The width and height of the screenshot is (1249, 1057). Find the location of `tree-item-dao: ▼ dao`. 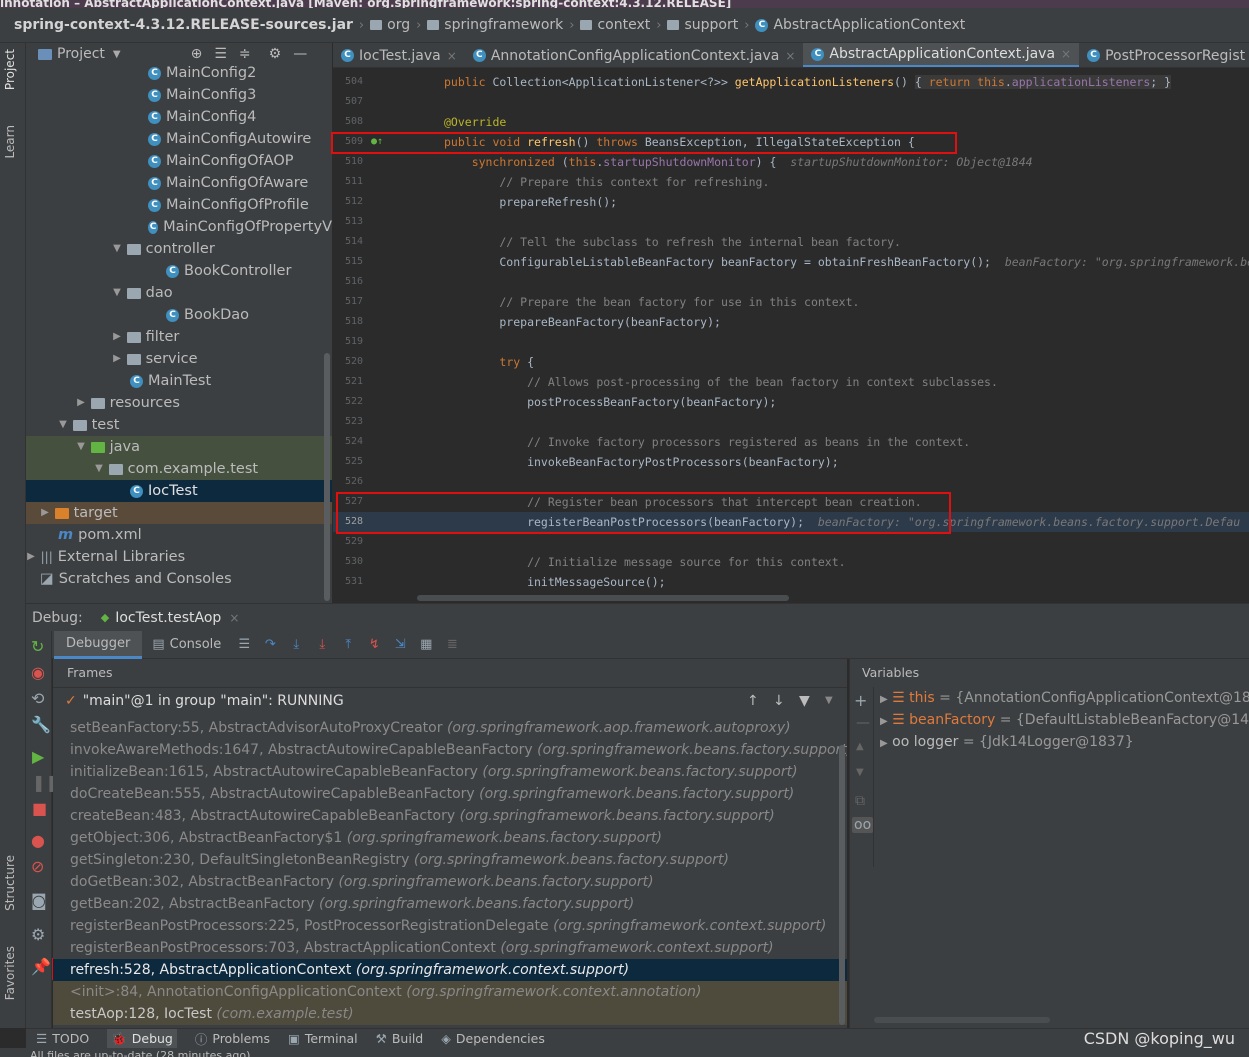

tree-item-dao: ▼ dao is located at coordinates (179, 293).